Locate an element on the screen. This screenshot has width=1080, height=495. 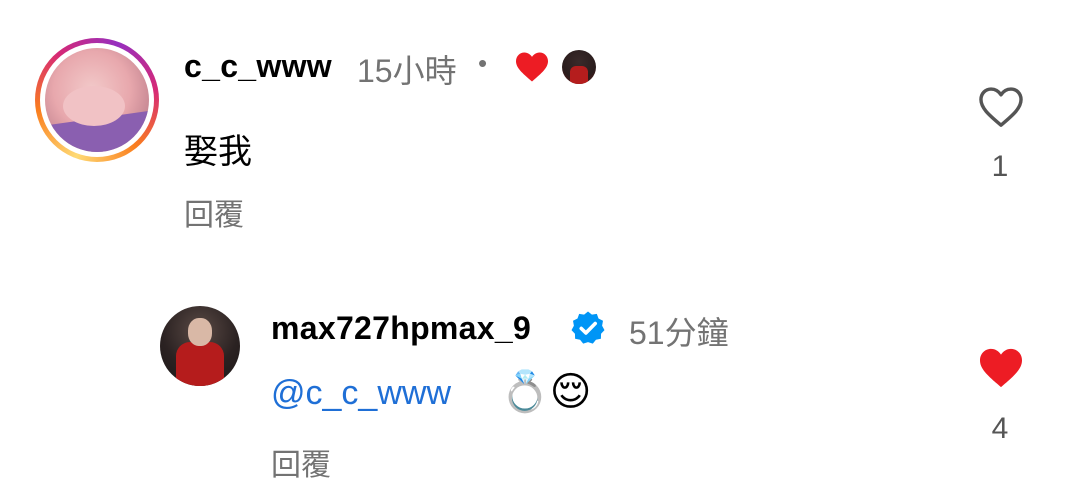
replier-avatar is located at coordinates (200, 346).